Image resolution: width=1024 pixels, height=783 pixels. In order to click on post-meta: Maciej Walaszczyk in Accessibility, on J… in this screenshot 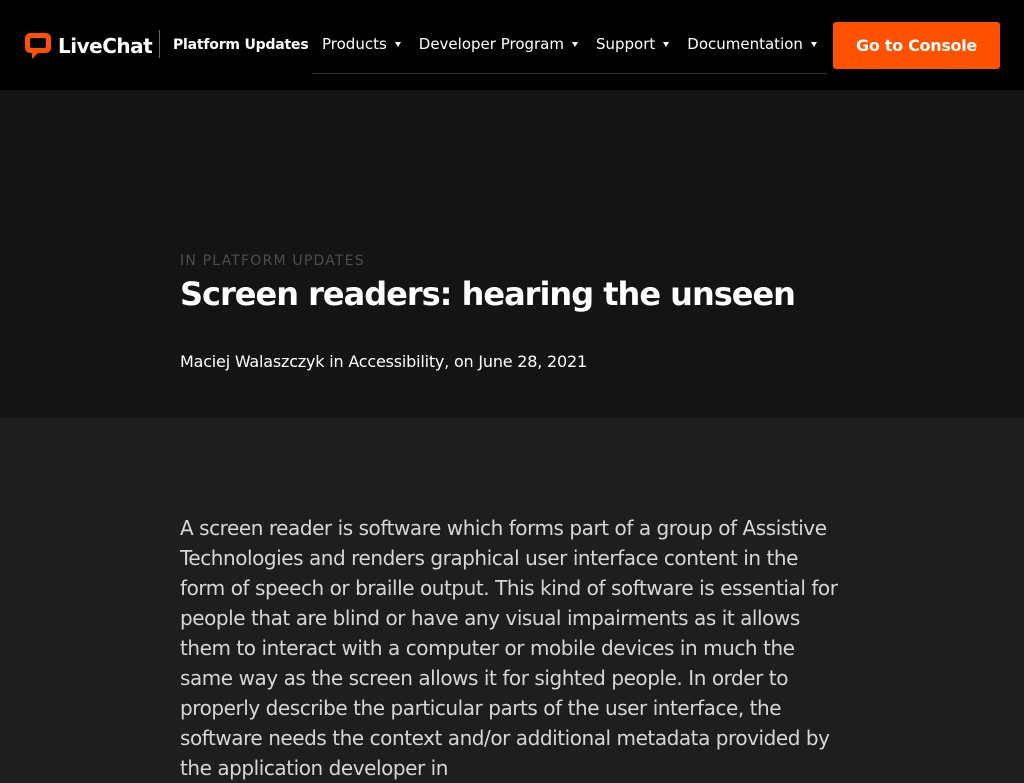, I will do `click(383, 362)`.